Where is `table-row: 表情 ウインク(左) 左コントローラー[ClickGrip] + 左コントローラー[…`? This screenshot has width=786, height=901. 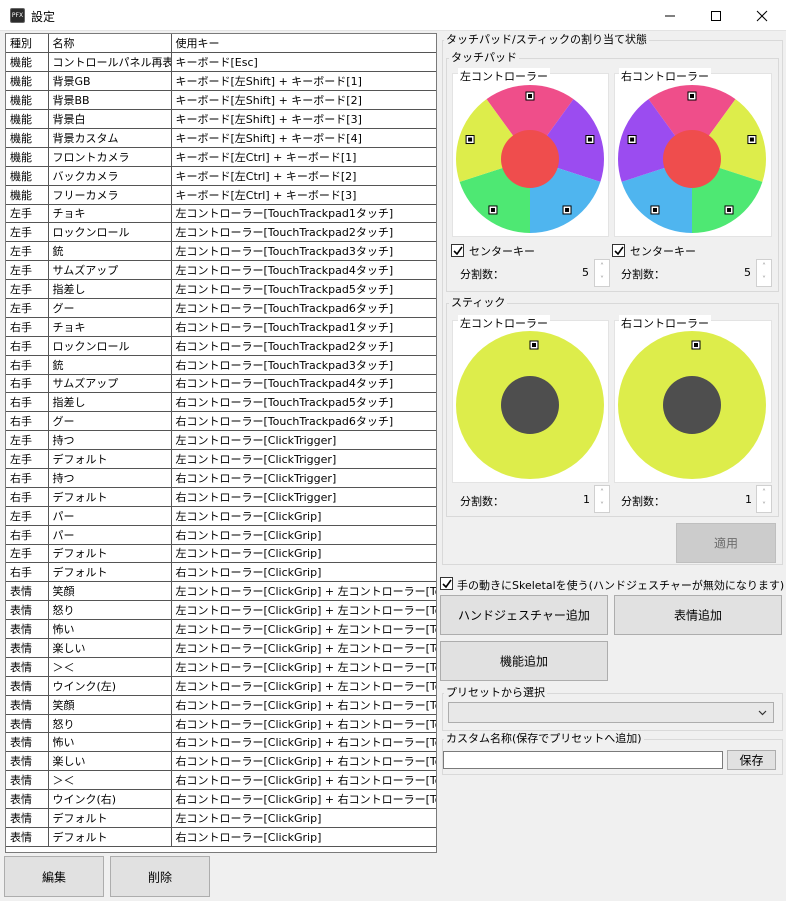
table-row: 表情 ウインク(左) 左コントローラー[ClickGrip] + 左コントローラー[… is located at coordinates (221, 686).